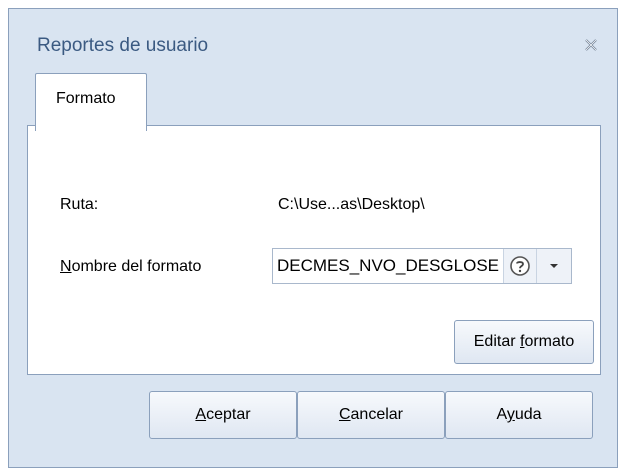 This screenshot has height=476, width=626. I want to click on nombre-mnemonic: N, so click(66, 266).